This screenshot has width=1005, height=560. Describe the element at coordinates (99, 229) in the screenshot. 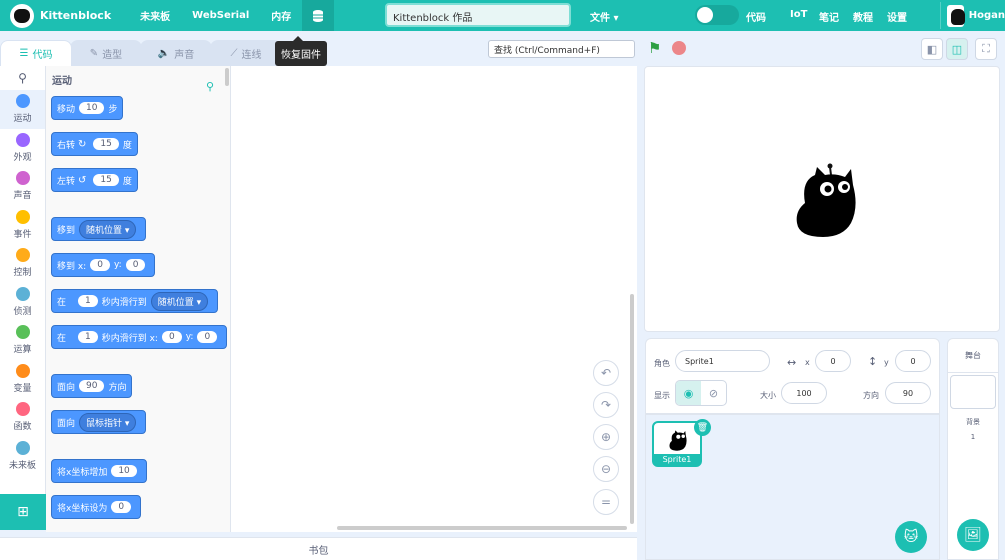

I see `block-goto: 移到 随机位置 ▾` at that location.